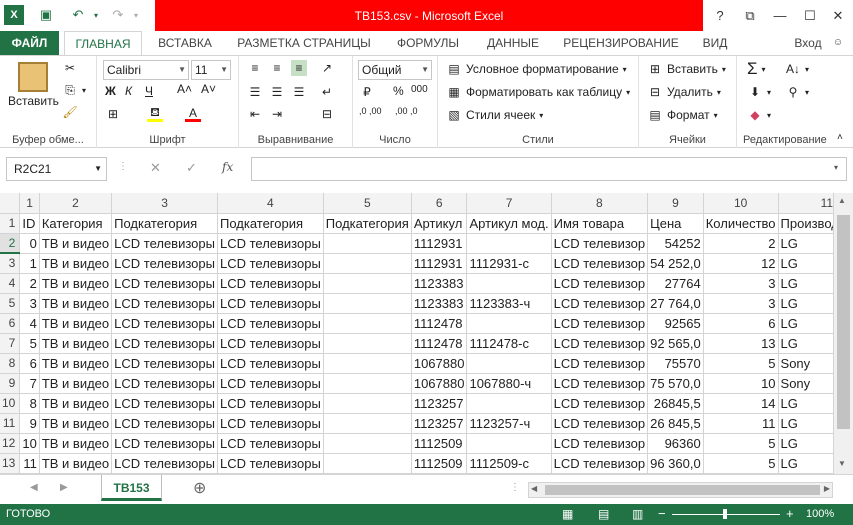 The image size is (853, 525). What do you see at coordinates (10, 343) in the screenshot?
I see `row-header: 7` at bounding box center [10, 343].